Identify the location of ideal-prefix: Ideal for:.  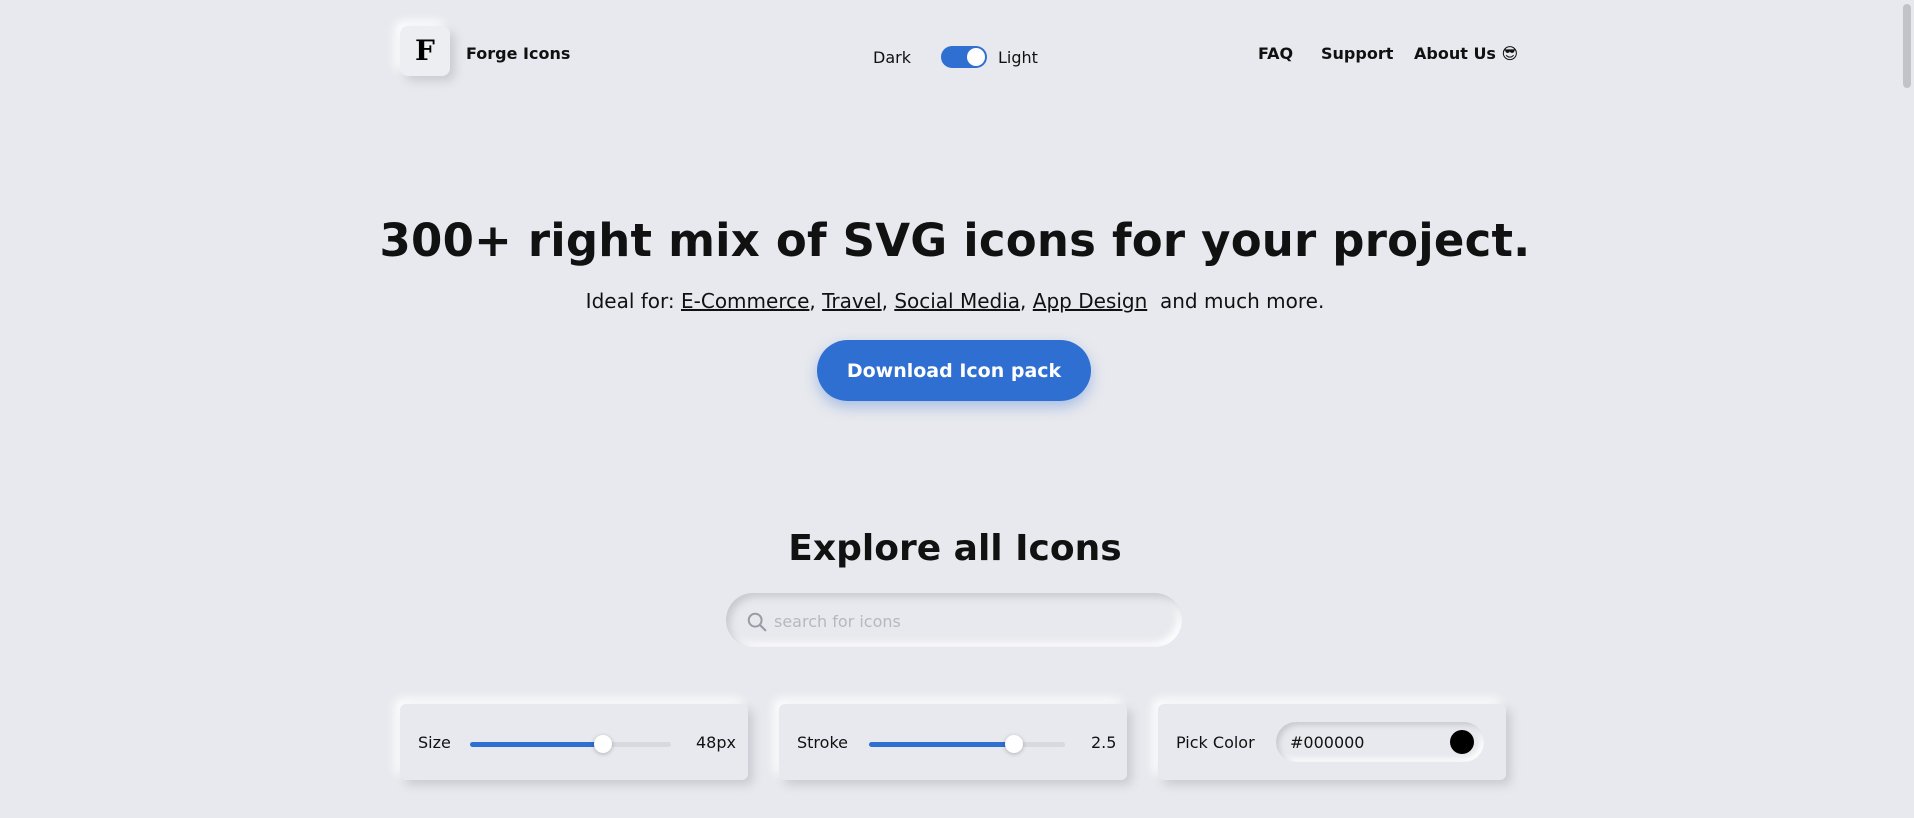
(630, 301).